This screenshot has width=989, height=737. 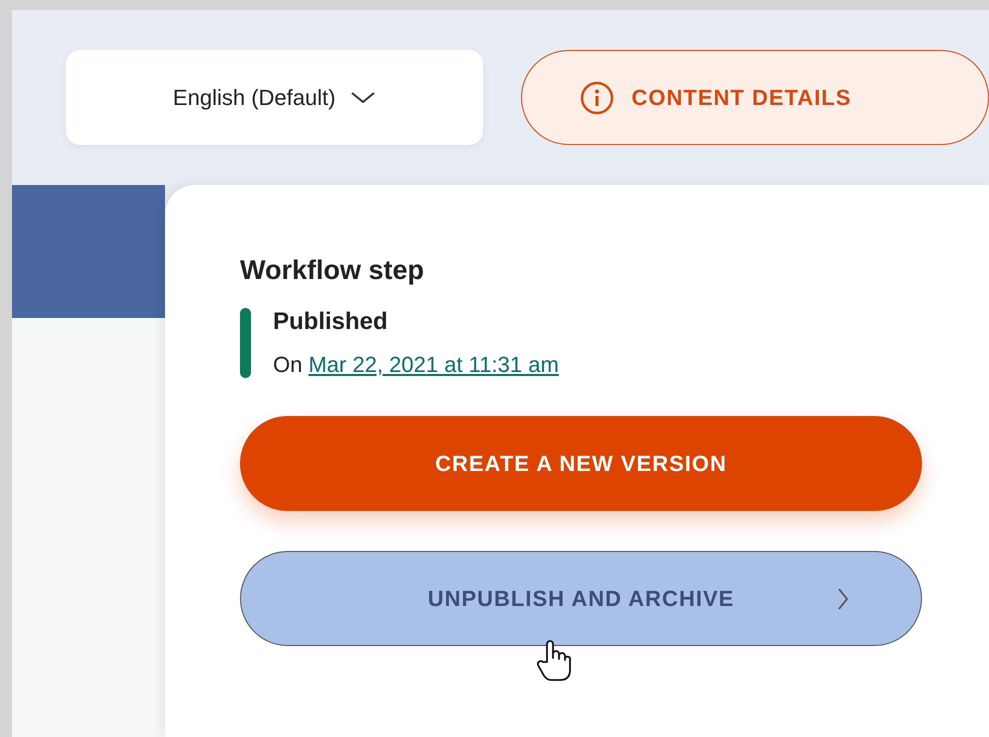 What do you see at coordinates (581, 598) in the screenshot?
I see `unpublish-archive-button: UNPUBLISH AND ARCHIVE` at bounding box center [581, 598].